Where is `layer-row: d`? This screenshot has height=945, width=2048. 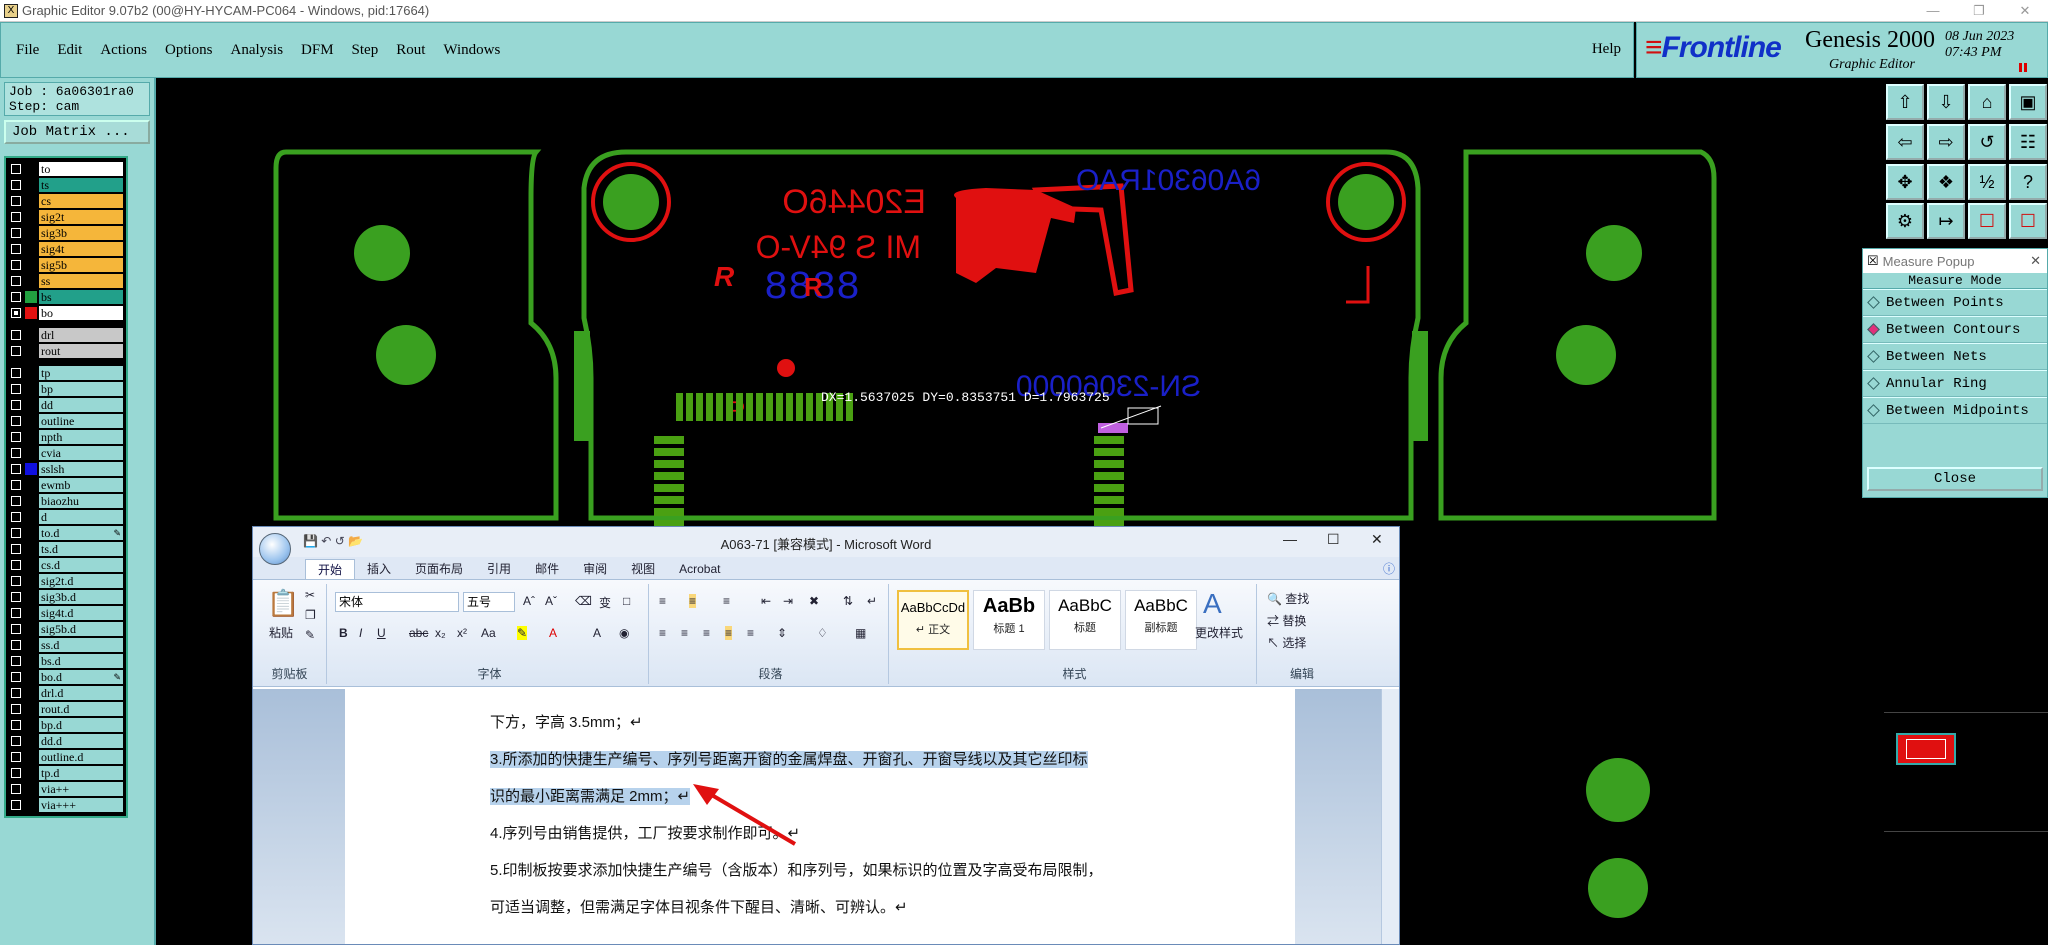 layer-row: d is located at coordinates (66, 517).